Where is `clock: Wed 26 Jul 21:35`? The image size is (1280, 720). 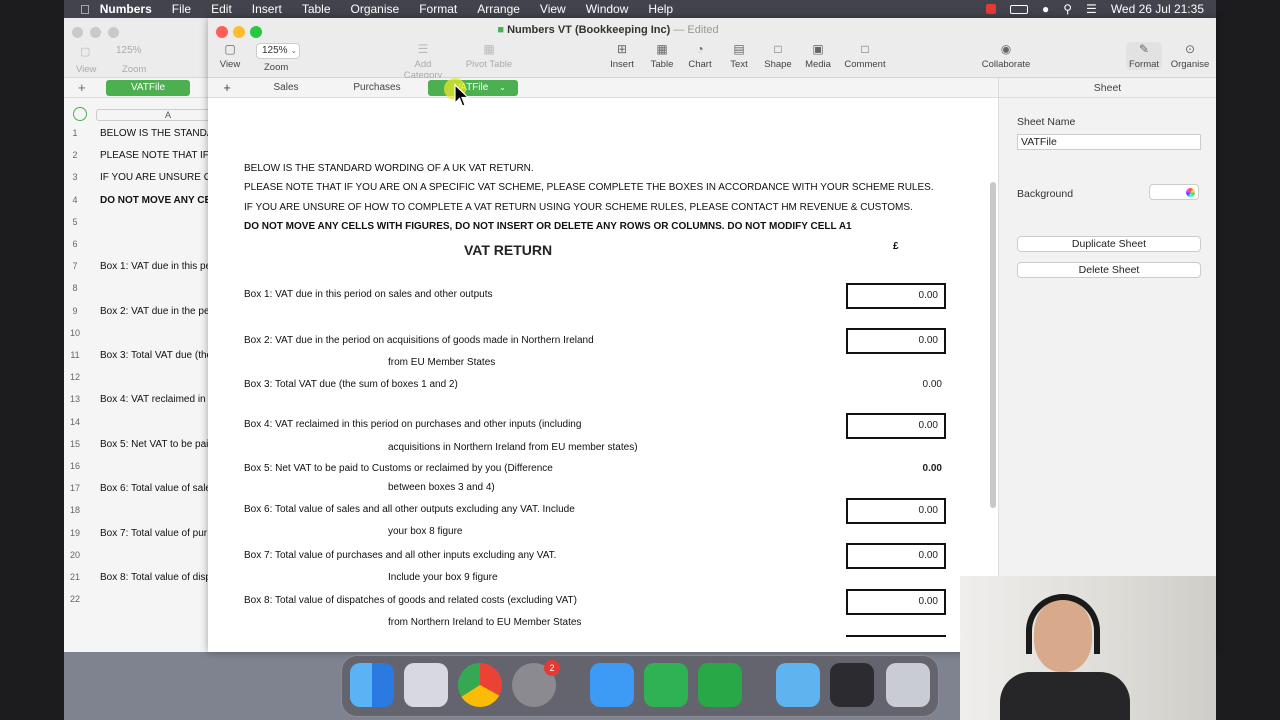 clock: Wed 26 Jul 21:35 is located at coordinates (1157, 9).